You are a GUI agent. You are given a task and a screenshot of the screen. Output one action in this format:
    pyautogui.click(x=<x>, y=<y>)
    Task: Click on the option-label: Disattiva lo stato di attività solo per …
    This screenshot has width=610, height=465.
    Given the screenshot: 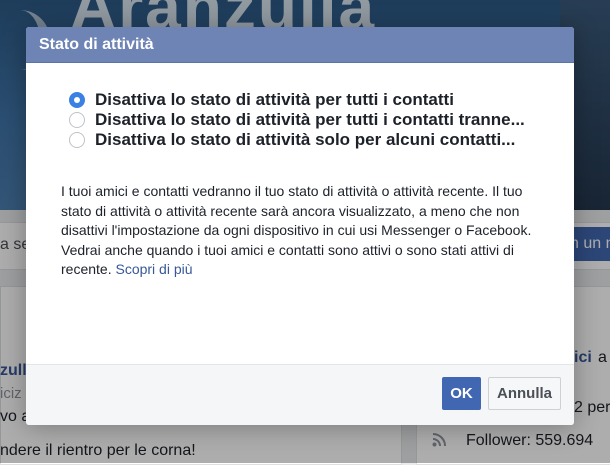 What is the action you would take?
    pyautogui.click(x=305, y=139)
    